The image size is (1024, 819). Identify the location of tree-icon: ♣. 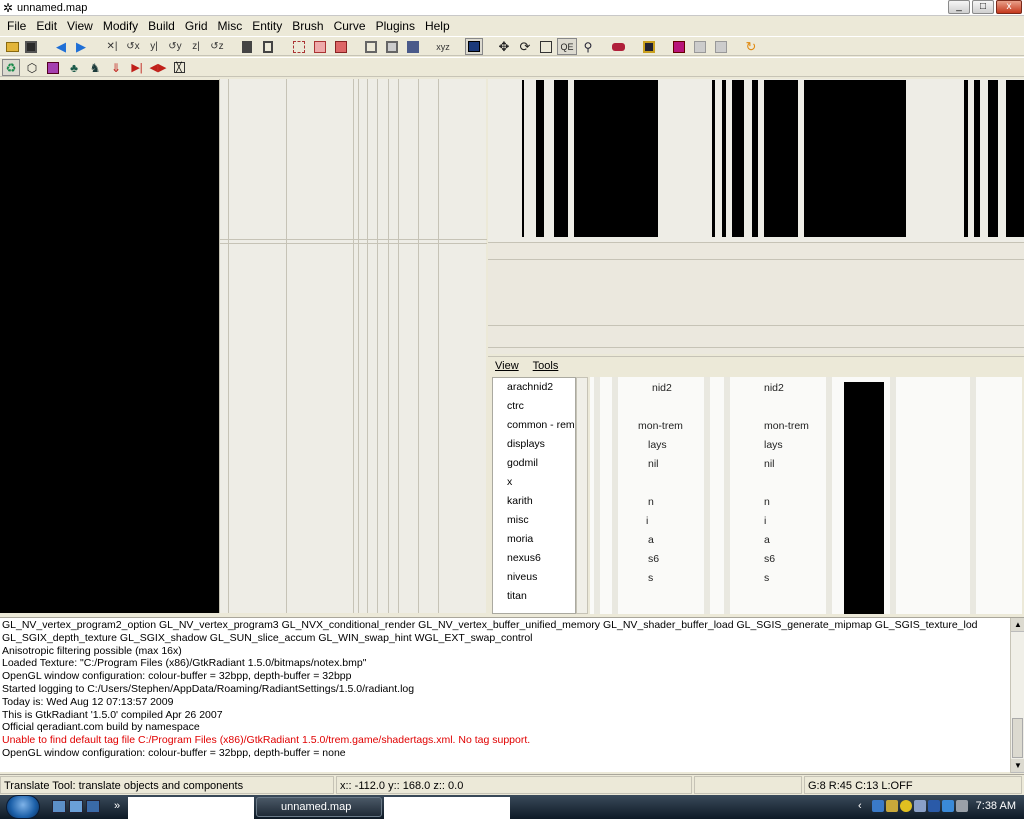
(74, 67).